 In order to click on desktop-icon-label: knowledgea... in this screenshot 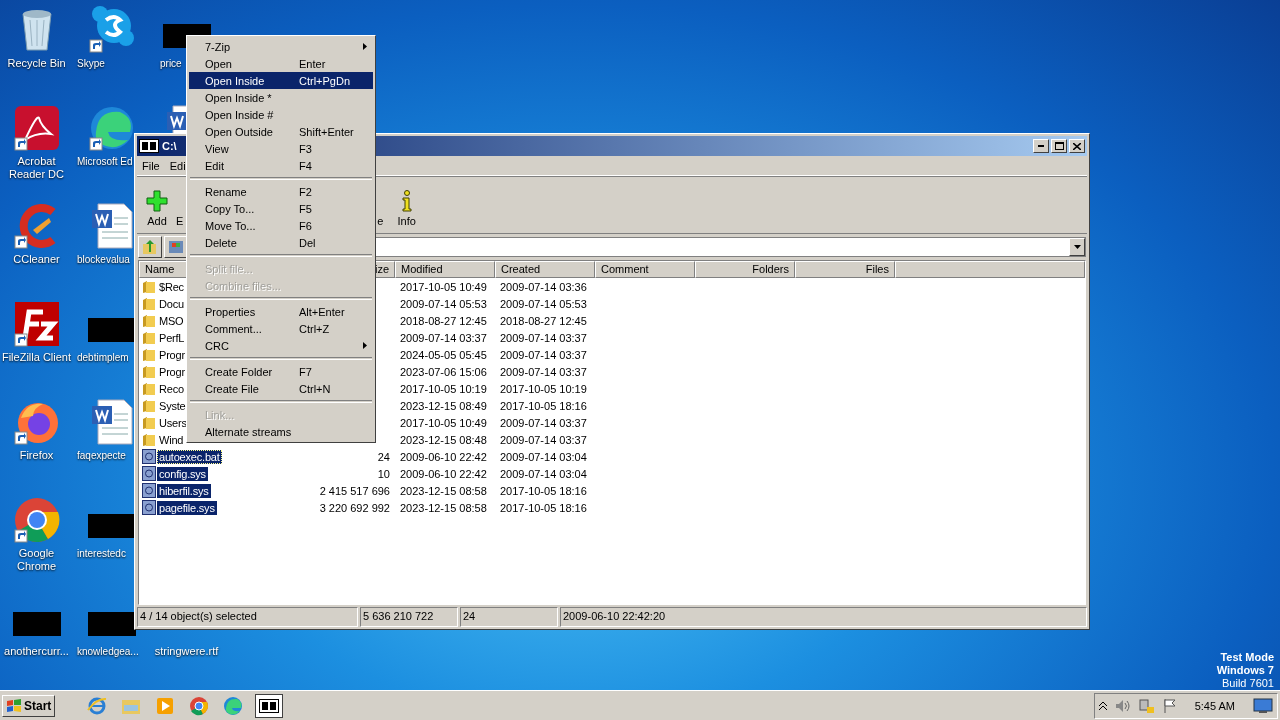, I will do `click(108, 651)`.